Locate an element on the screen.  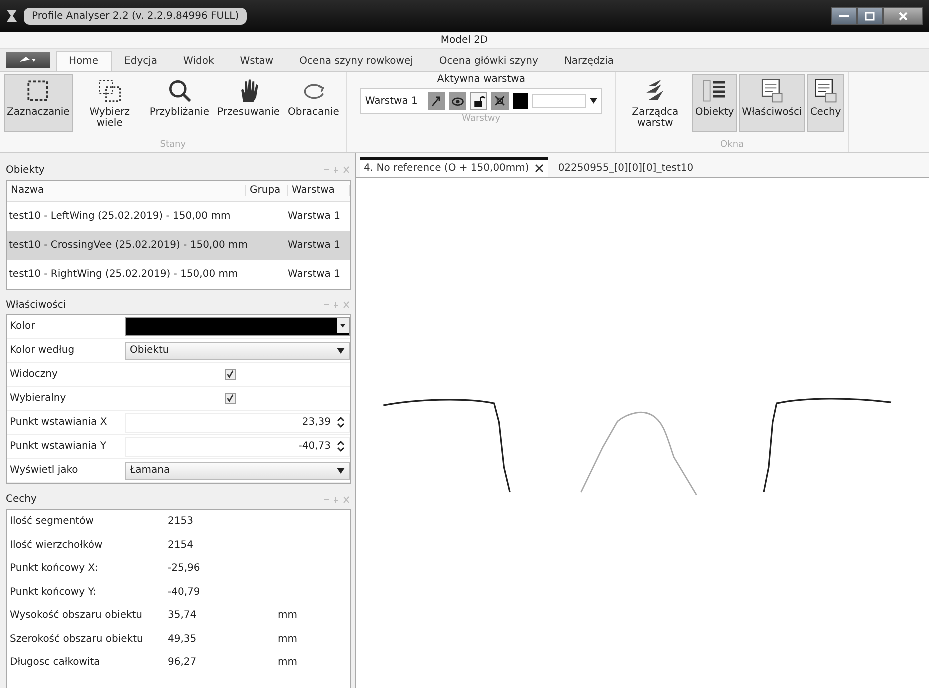
ribbon-tool-button: Cechy is located at coordinates (825, 103).